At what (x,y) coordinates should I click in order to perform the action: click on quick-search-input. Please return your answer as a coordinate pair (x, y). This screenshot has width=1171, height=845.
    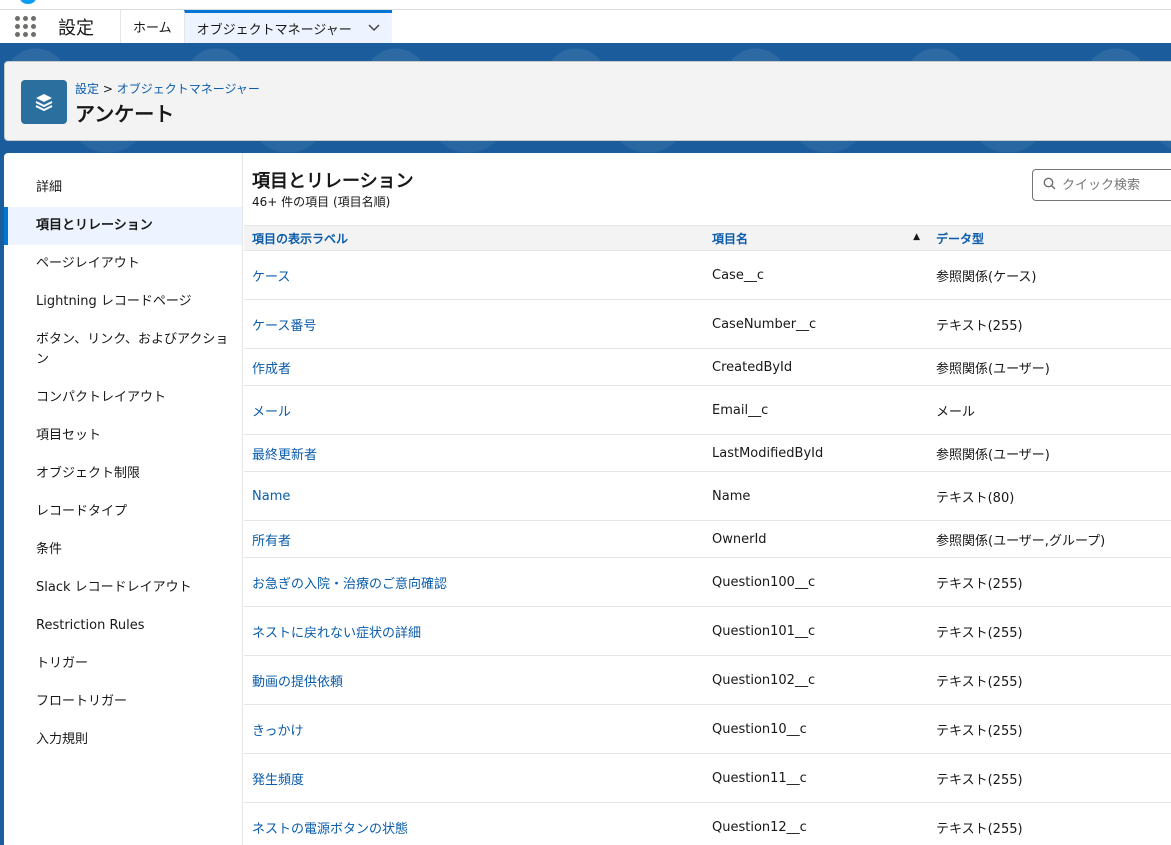
    Looking at the image, I should click on (1116, 185).